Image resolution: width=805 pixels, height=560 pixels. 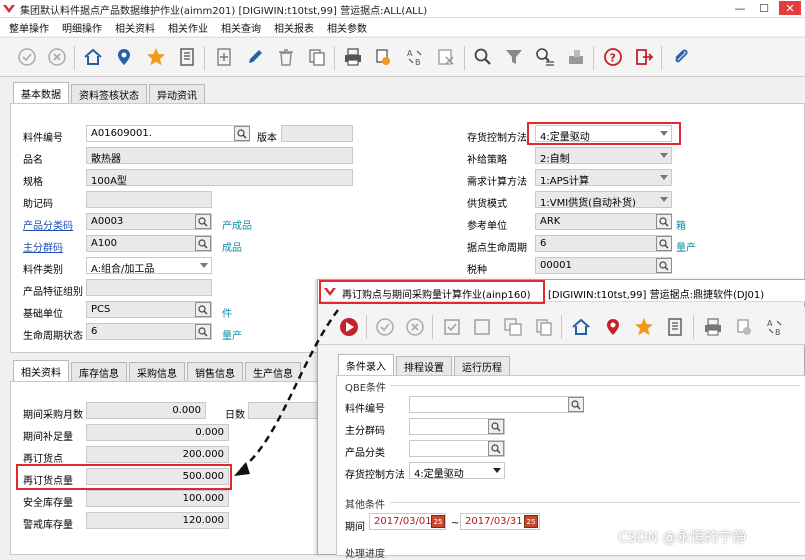 I want to click on days-field, so click(x=284, y=410).